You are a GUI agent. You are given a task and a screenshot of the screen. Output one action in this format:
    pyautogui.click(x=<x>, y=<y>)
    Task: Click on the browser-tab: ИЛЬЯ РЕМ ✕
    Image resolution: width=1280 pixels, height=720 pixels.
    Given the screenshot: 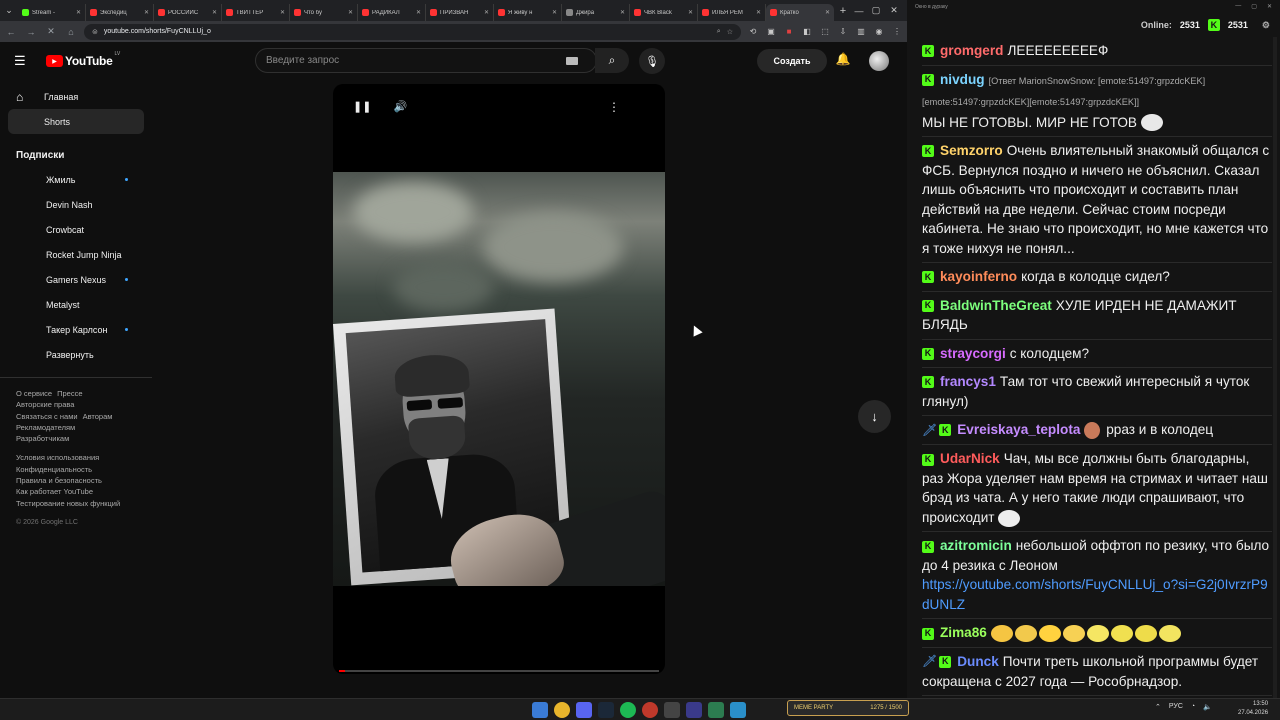 What is the action you would take?
    pyautogui.click(x=732, y=12)
    